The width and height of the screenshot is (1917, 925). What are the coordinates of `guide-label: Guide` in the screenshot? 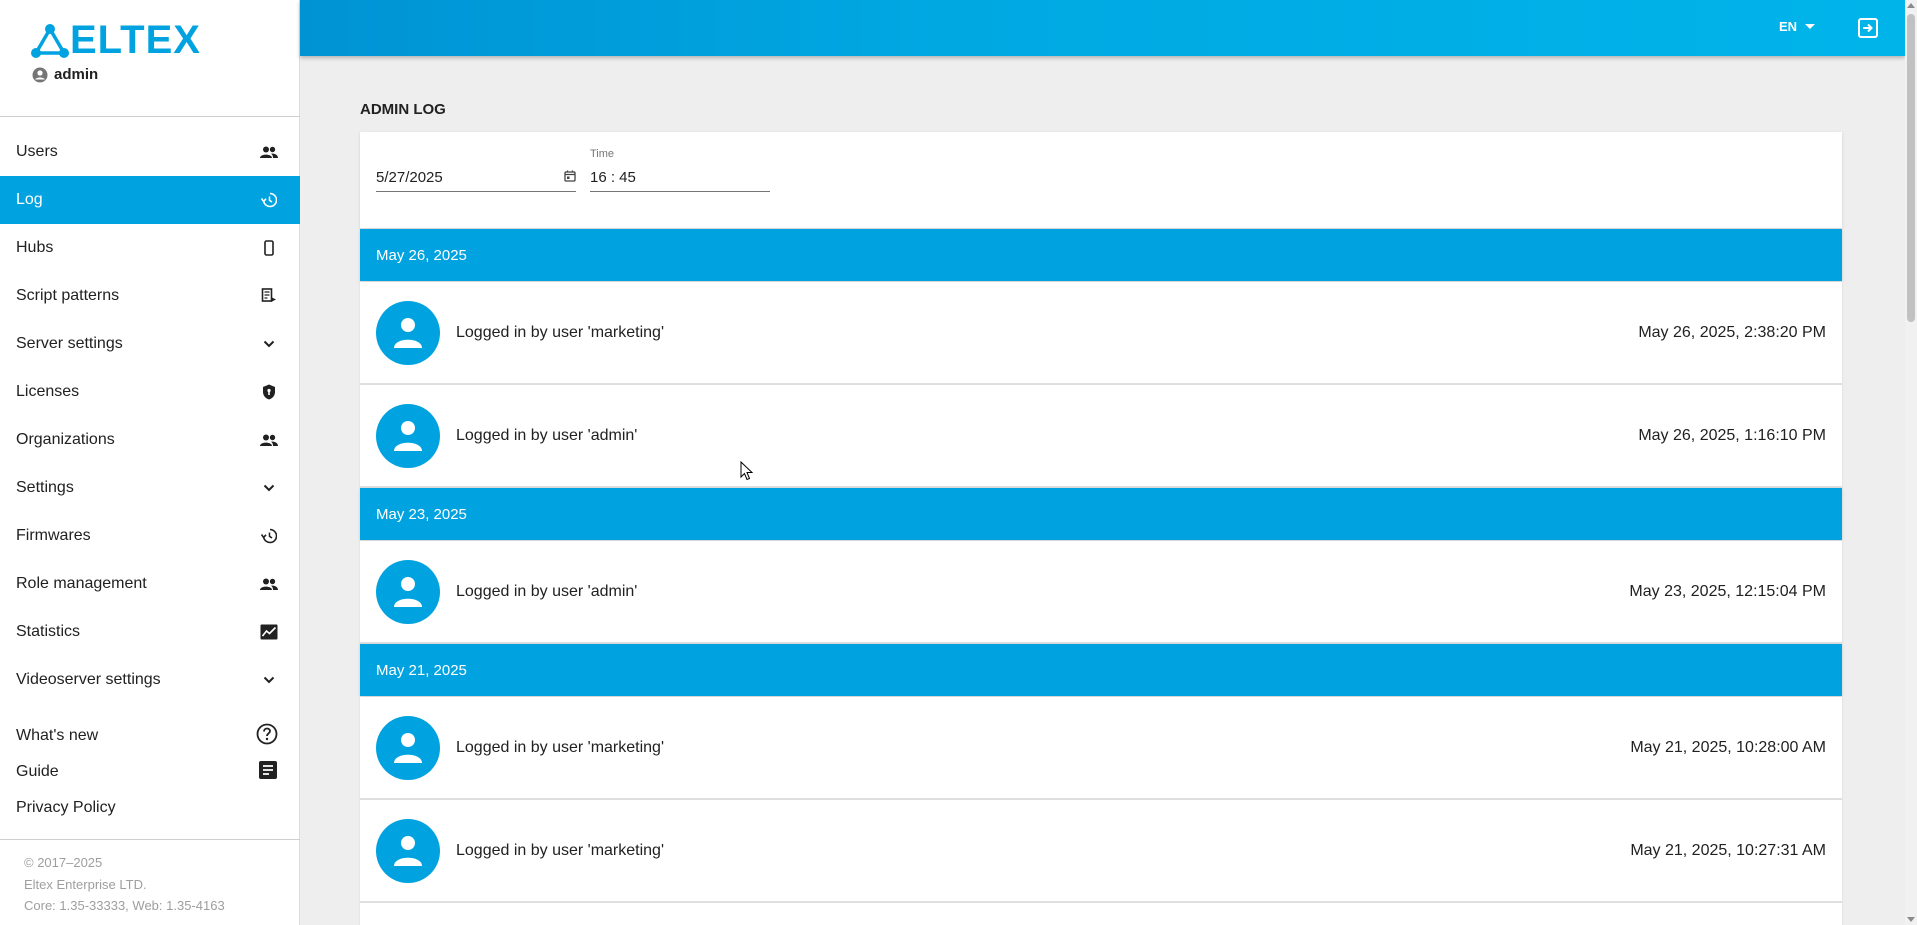 It's located at (37, 771).